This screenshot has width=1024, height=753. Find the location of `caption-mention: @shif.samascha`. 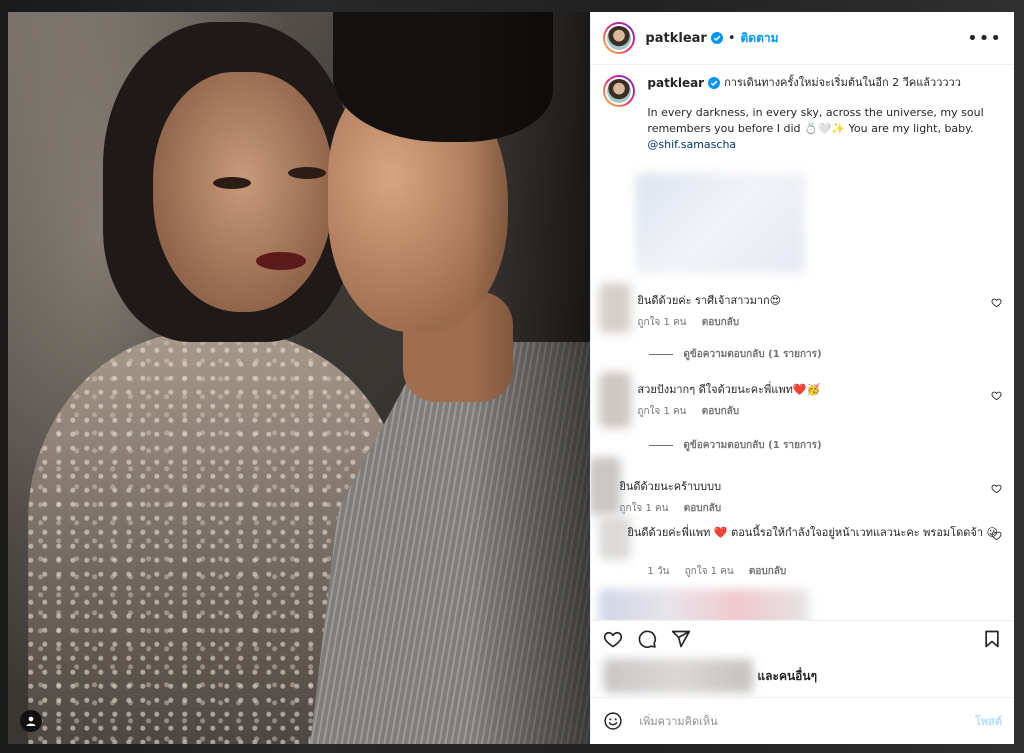

caption-mention: @shif.samascha is located at coordinates (824, 145).